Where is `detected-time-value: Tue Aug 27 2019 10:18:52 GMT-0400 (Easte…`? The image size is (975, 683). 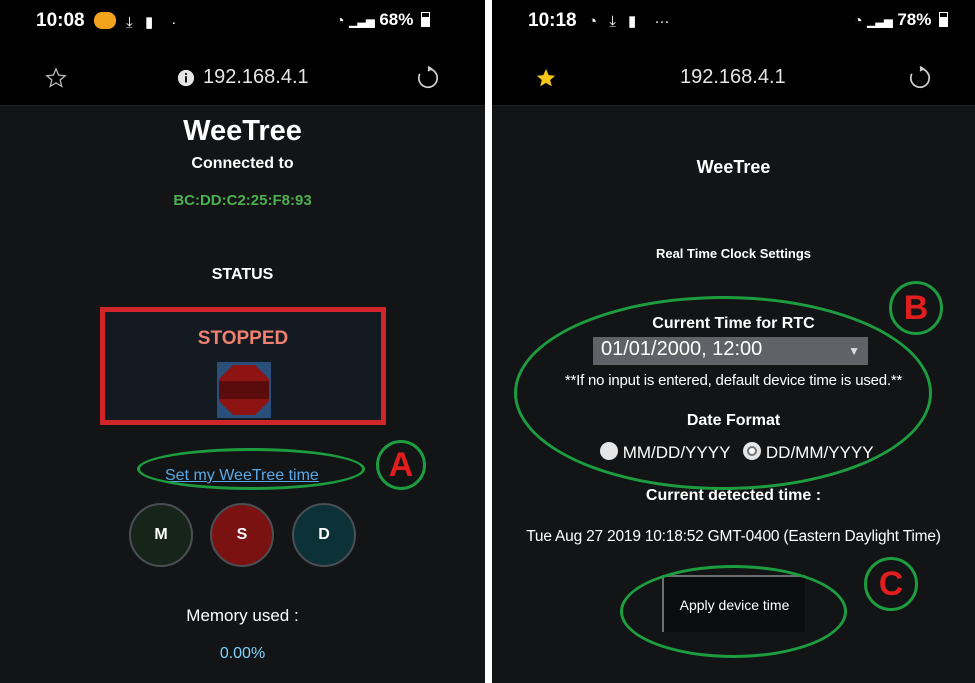 detected-time-value: Tue Aug 27 2019 10:18:52 GMT-0400 (Easte… is located at coordinates (733, 536).